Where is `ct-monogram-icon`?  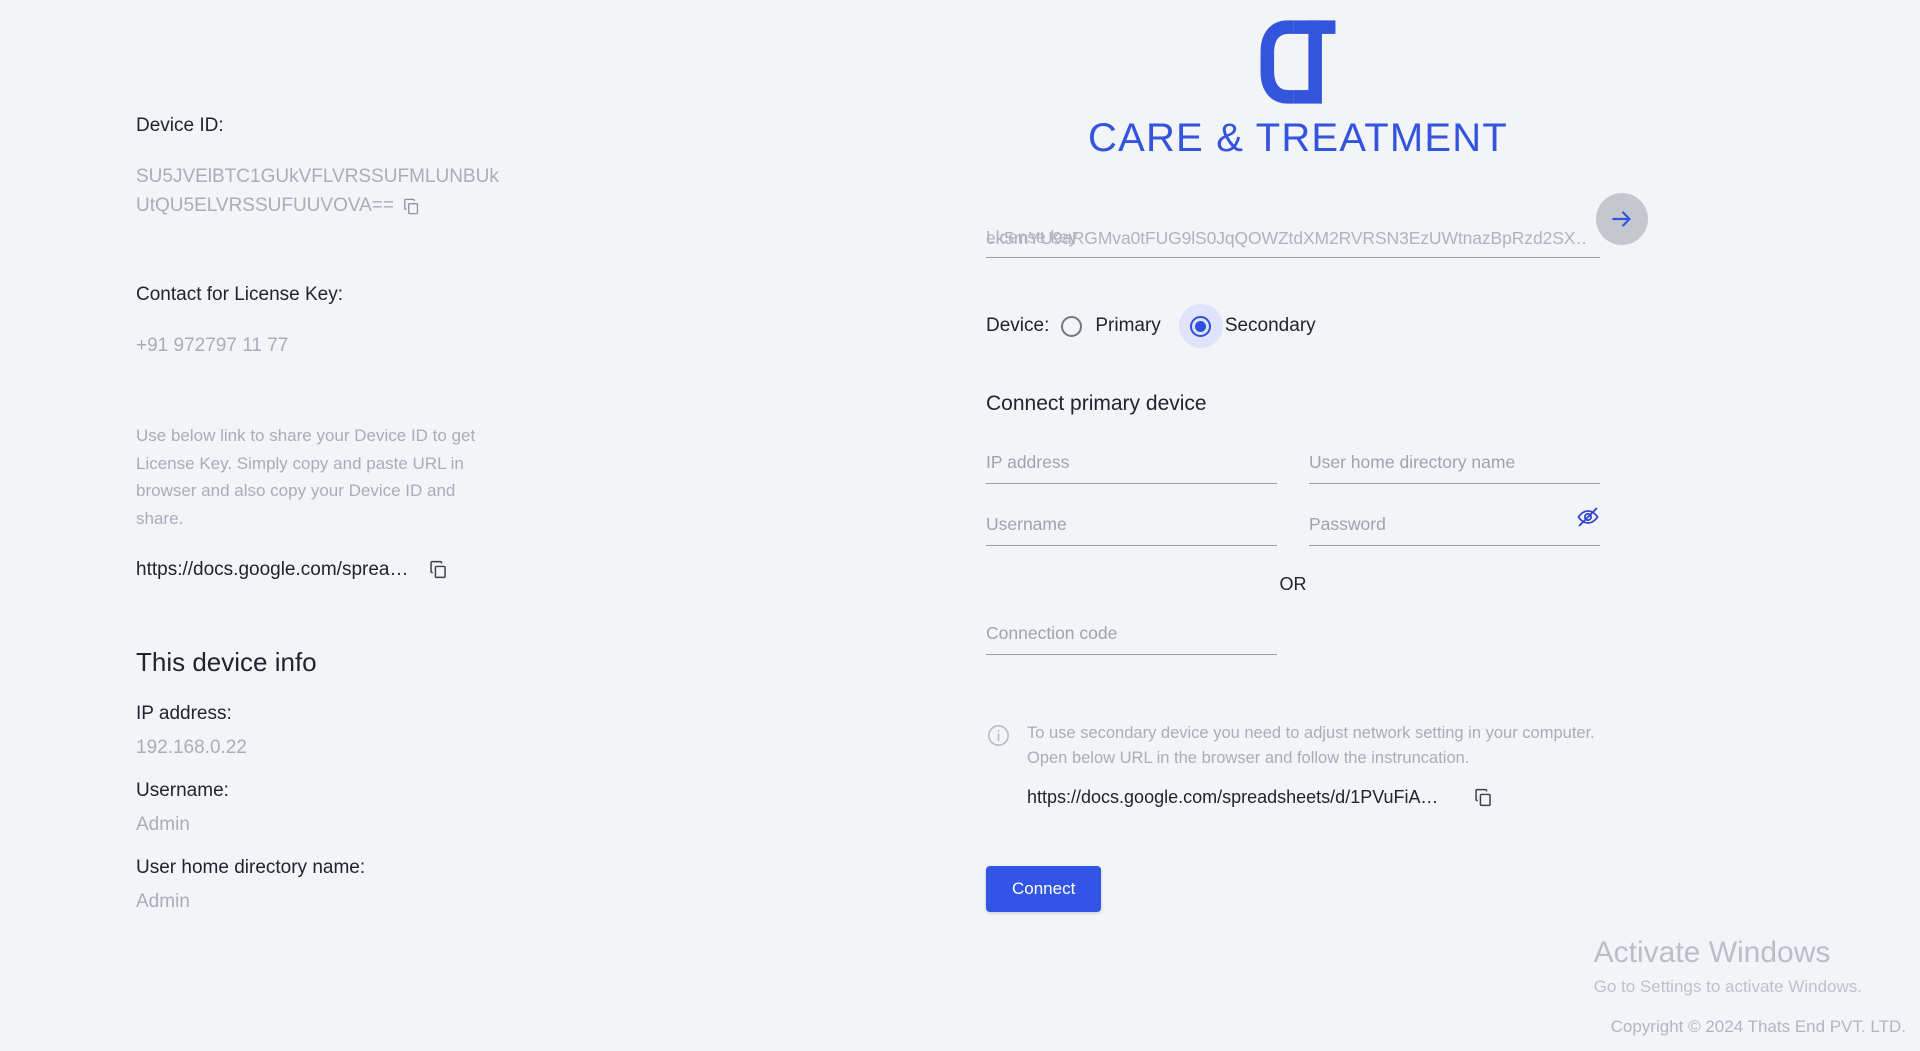 ct-monogram-icon is located at coordinates (1298, 62).